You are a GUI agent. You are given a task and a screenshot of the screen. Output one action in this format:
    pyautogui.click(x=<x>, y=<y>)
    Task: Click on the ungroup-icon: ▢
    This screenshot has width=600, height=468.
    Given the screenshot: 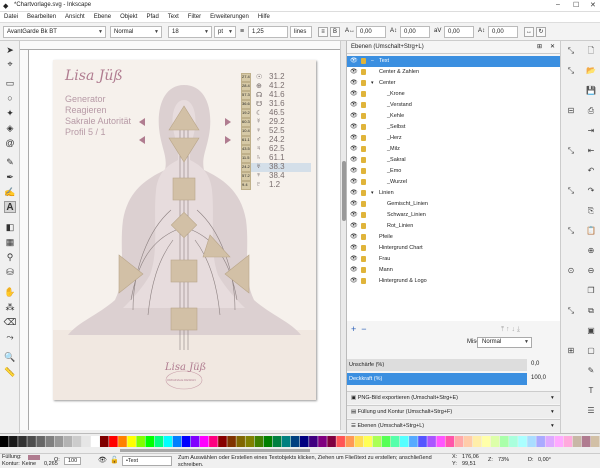 What is the action you would take?
    pyautogui.click(x=591, y=351)
    